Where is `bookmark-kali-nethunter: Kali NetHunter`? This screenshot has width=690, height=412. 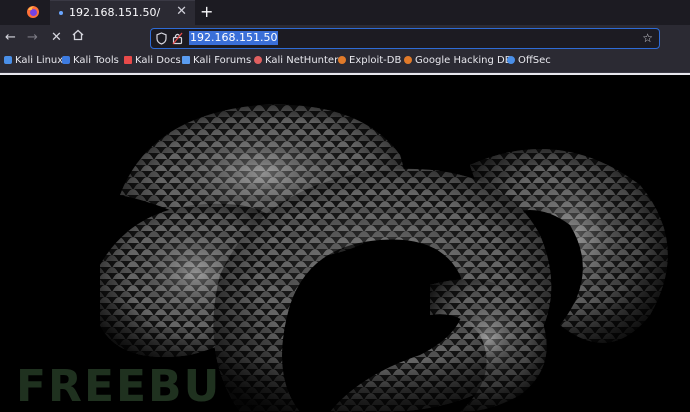
bookmark-kali-nethunter: Kali NetHunter is located at coordinates (296, 60).